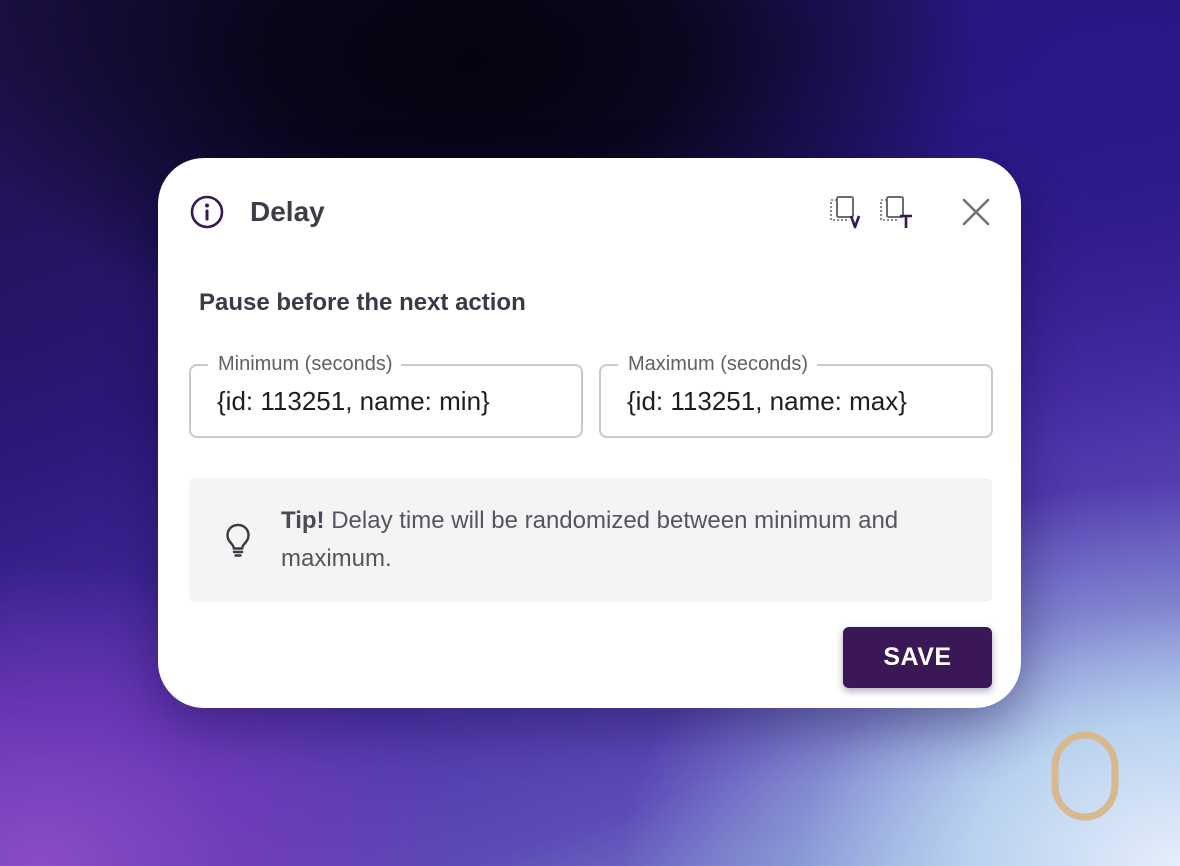 Image resolution: width=1180 pixels, height=866 pixels. Describe the element at coordinates (898, 214) in the screenshot. I see `text-icon` at that location.